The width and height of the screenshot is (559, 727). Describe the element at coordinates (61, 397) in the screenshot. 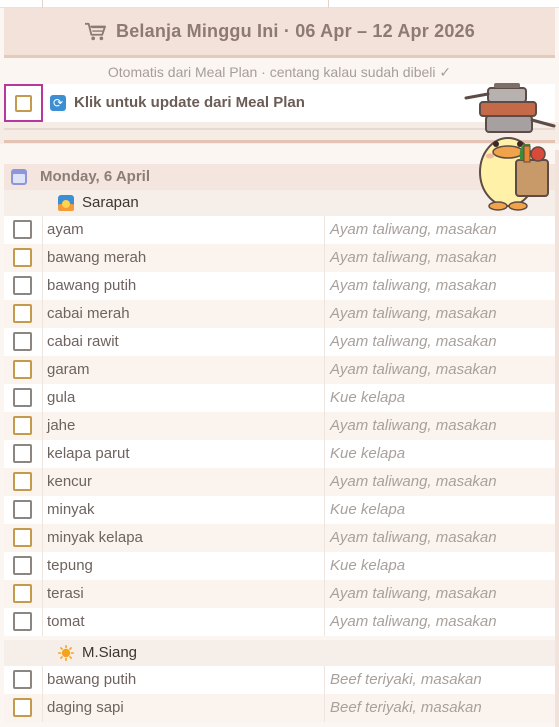

I see `item-name: gula` at that location.